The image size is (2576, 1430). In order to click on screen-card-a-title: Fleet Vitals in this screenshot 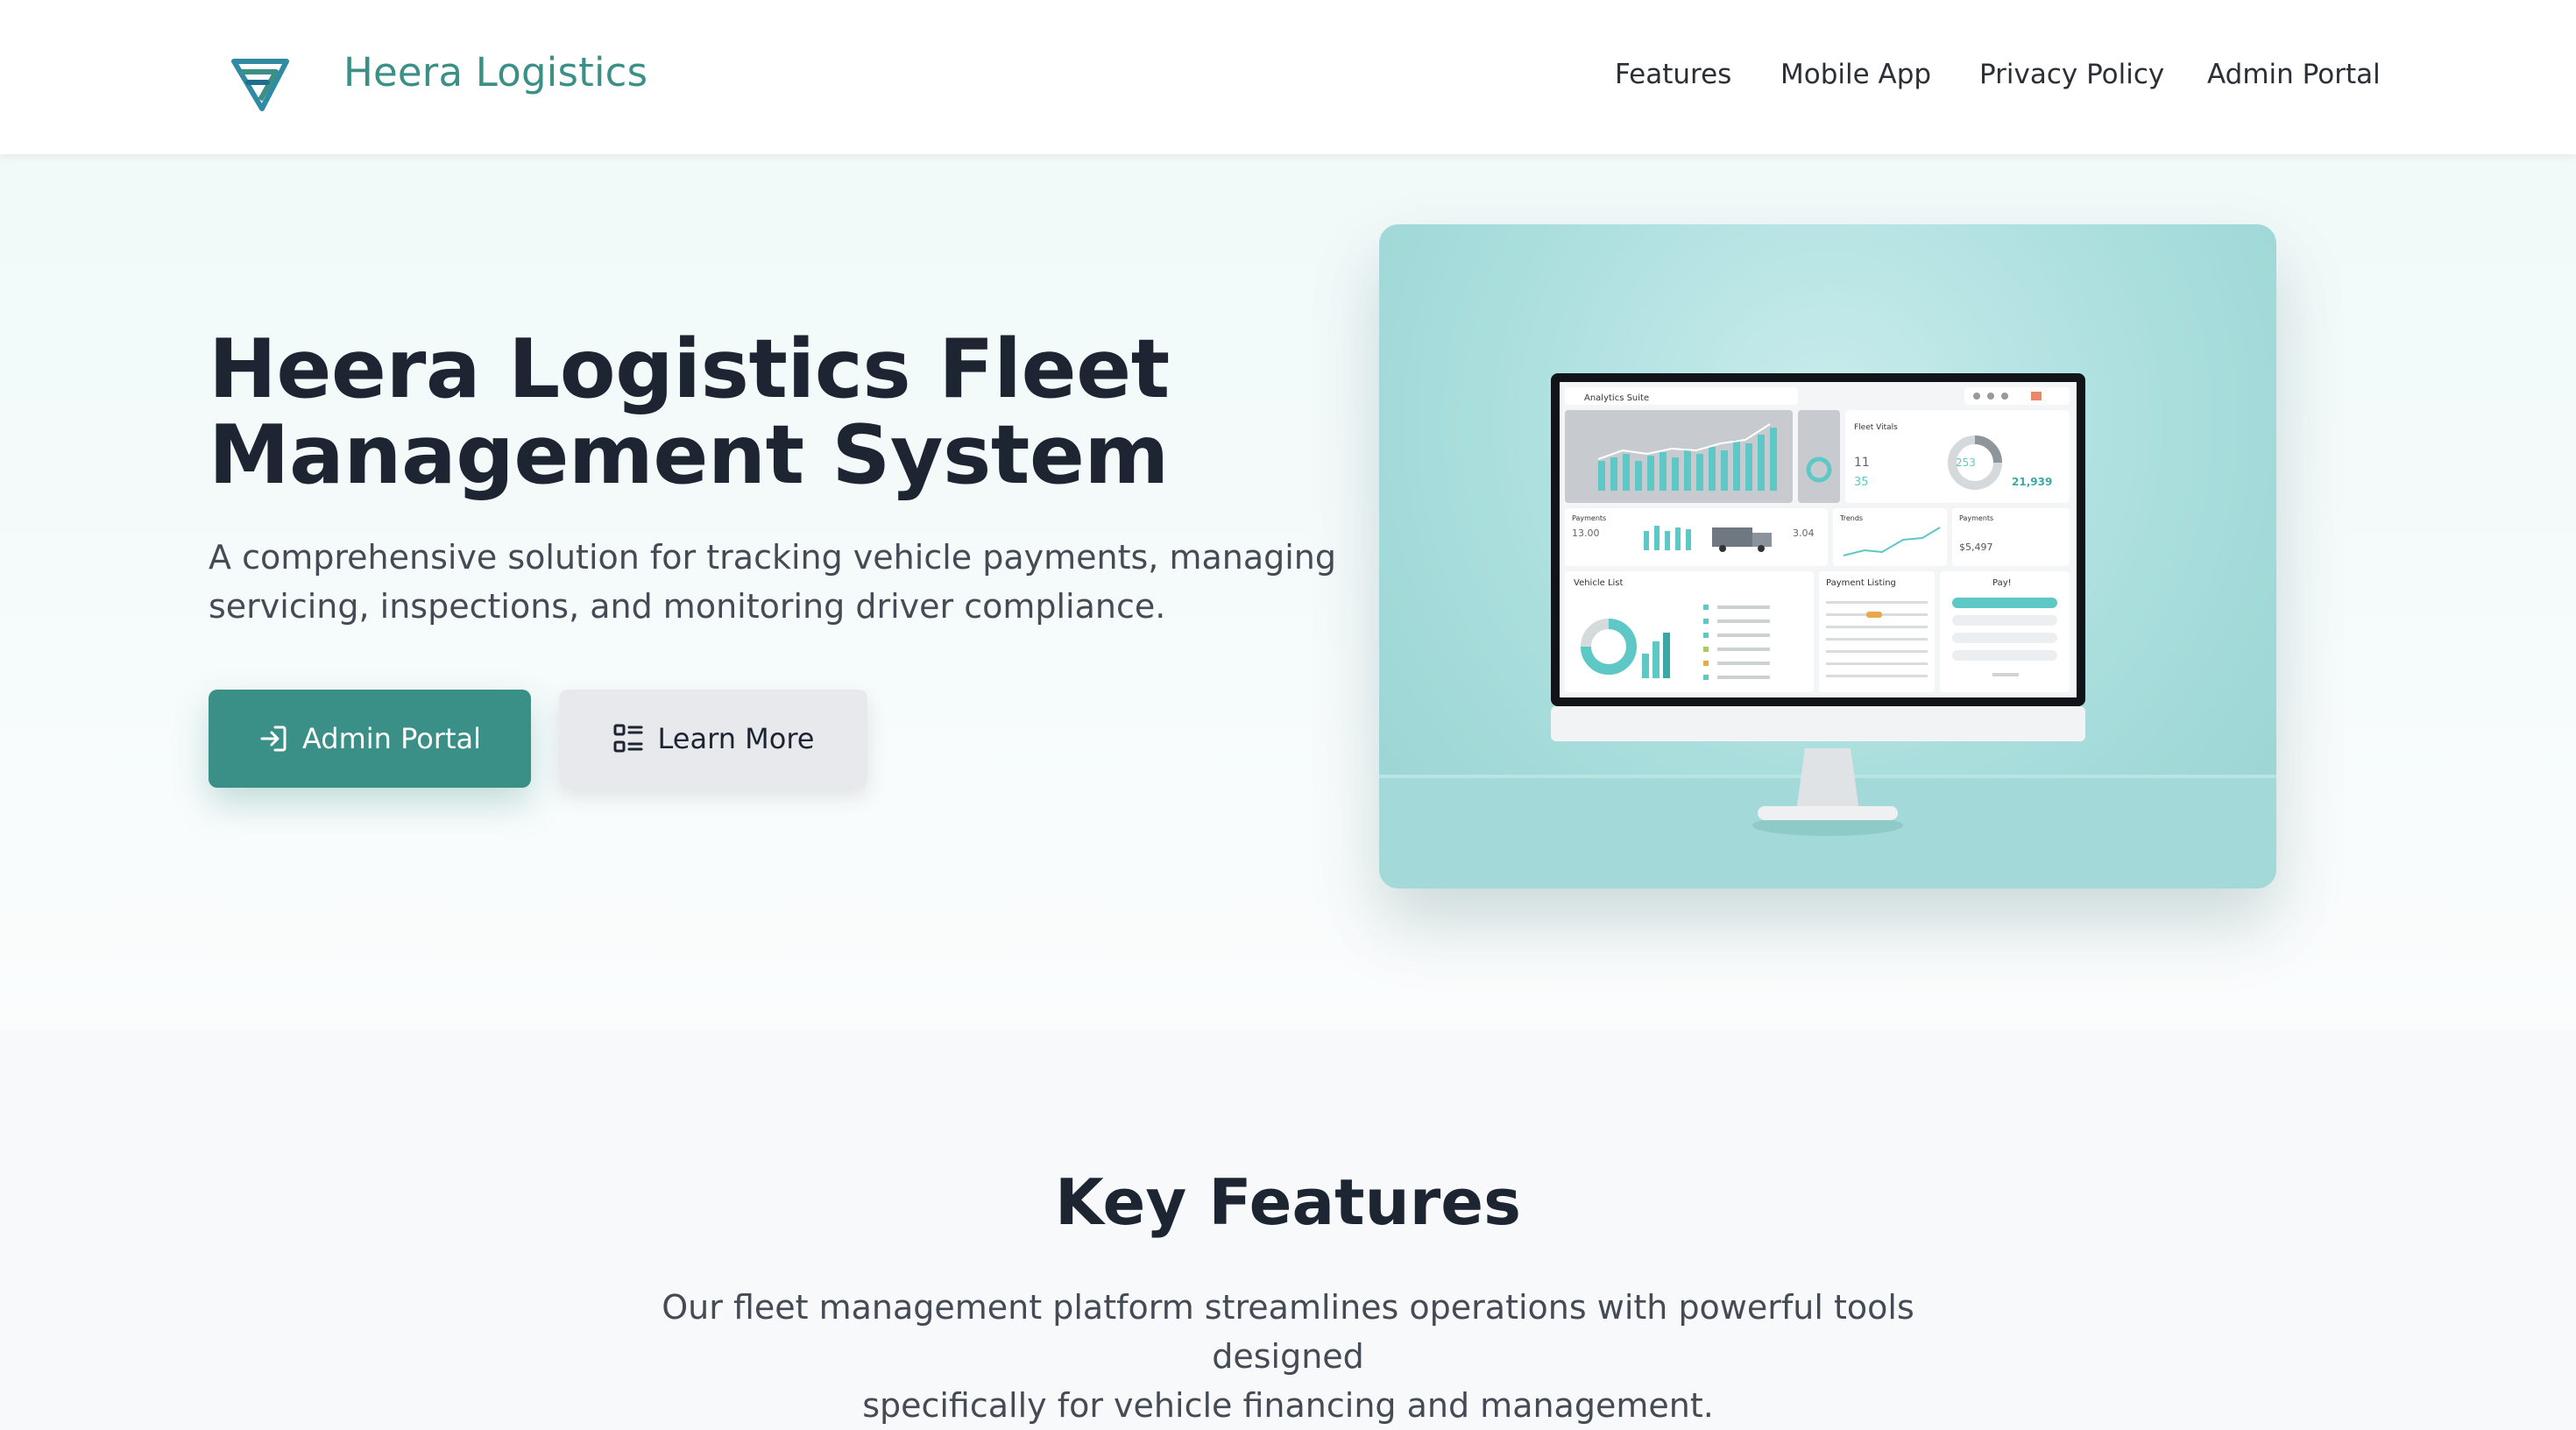, I will do `click(1876, 427)`.